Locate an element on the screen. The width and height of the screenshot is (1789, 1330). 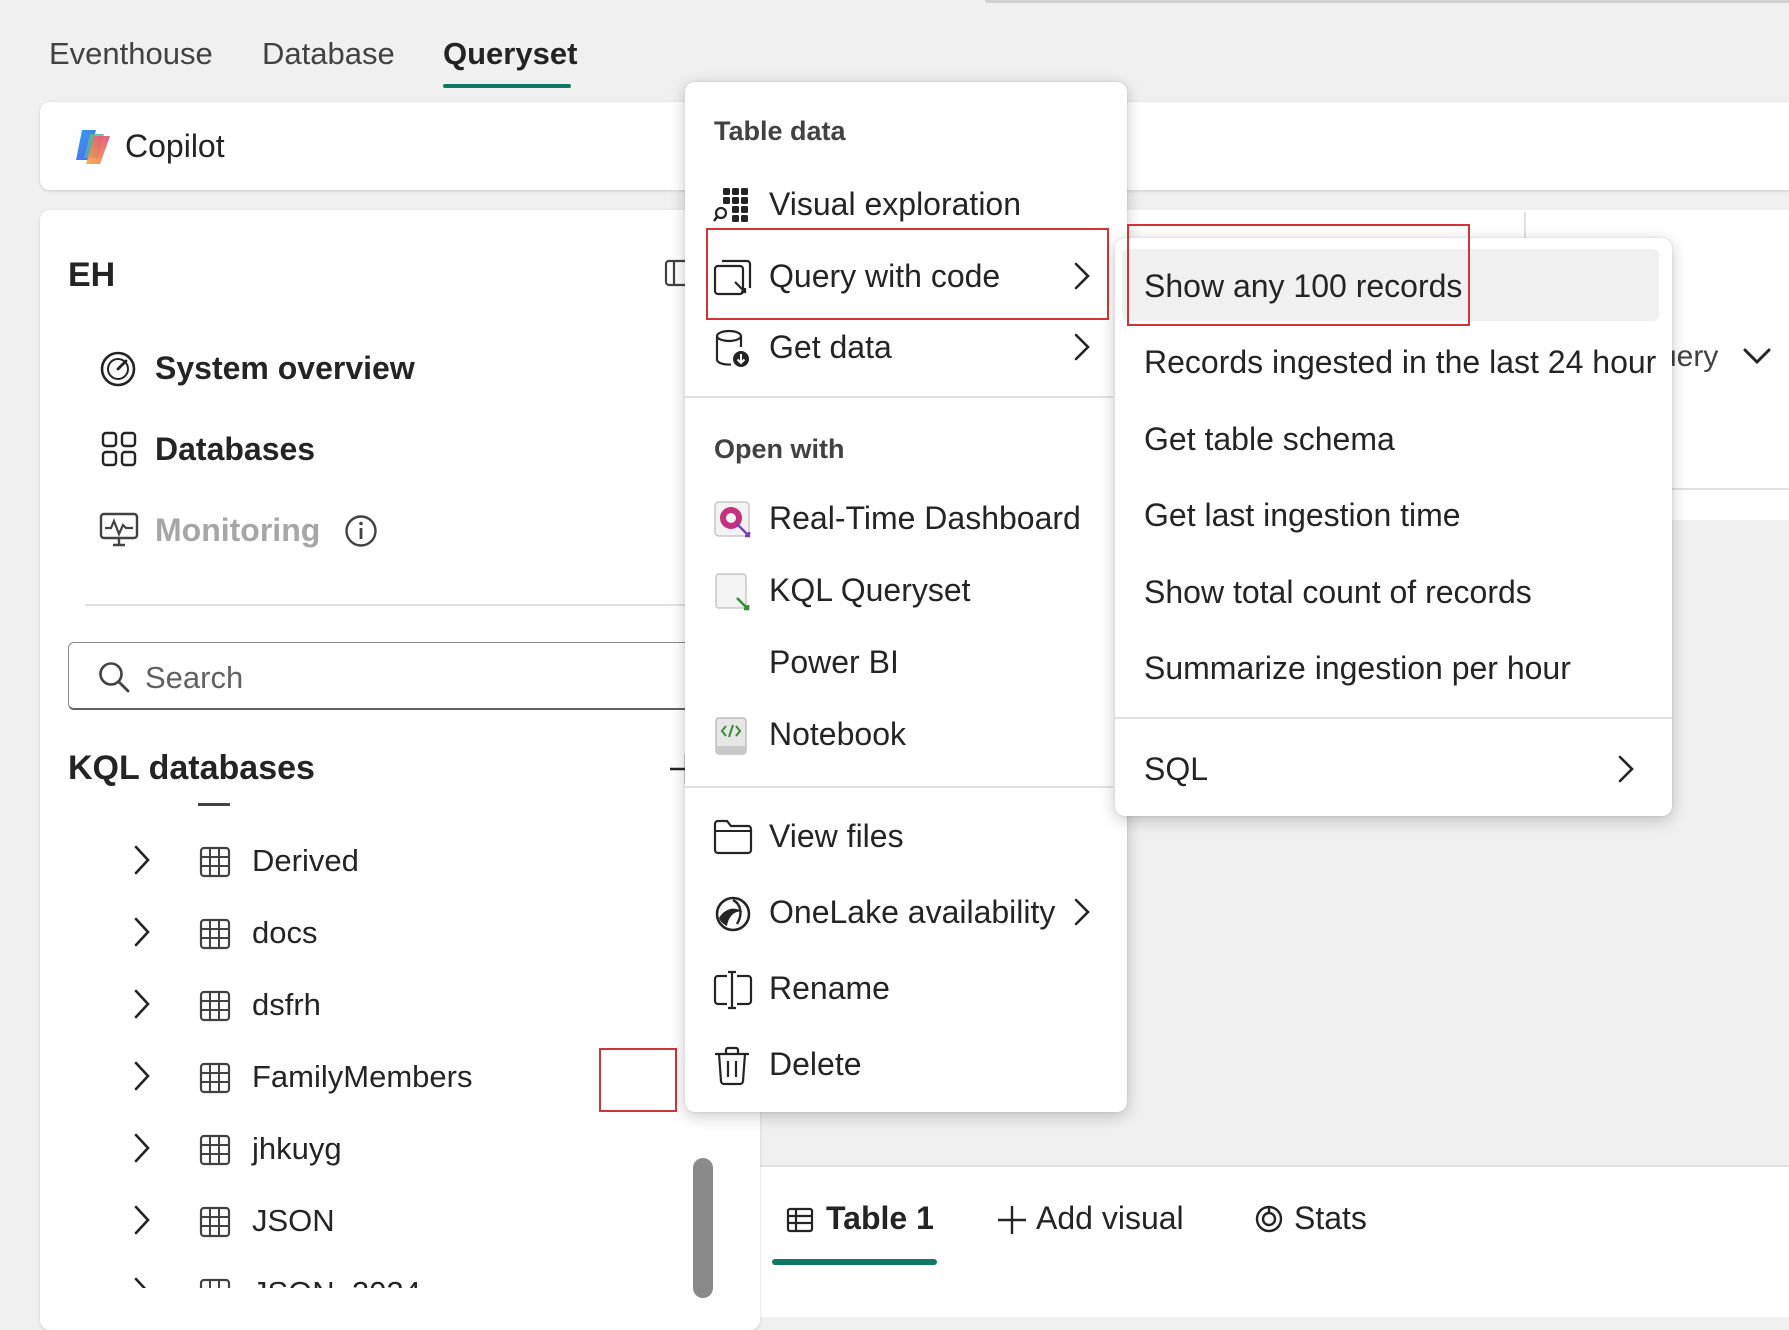
folder-icon is located at coordinates (733, 837).